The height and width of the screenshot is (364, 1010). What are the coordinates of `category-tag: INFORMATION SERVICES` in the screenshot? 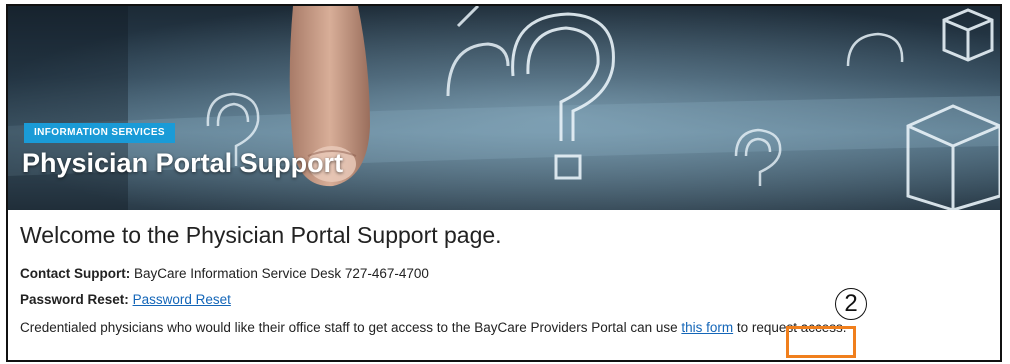 It's located at (99, 133).